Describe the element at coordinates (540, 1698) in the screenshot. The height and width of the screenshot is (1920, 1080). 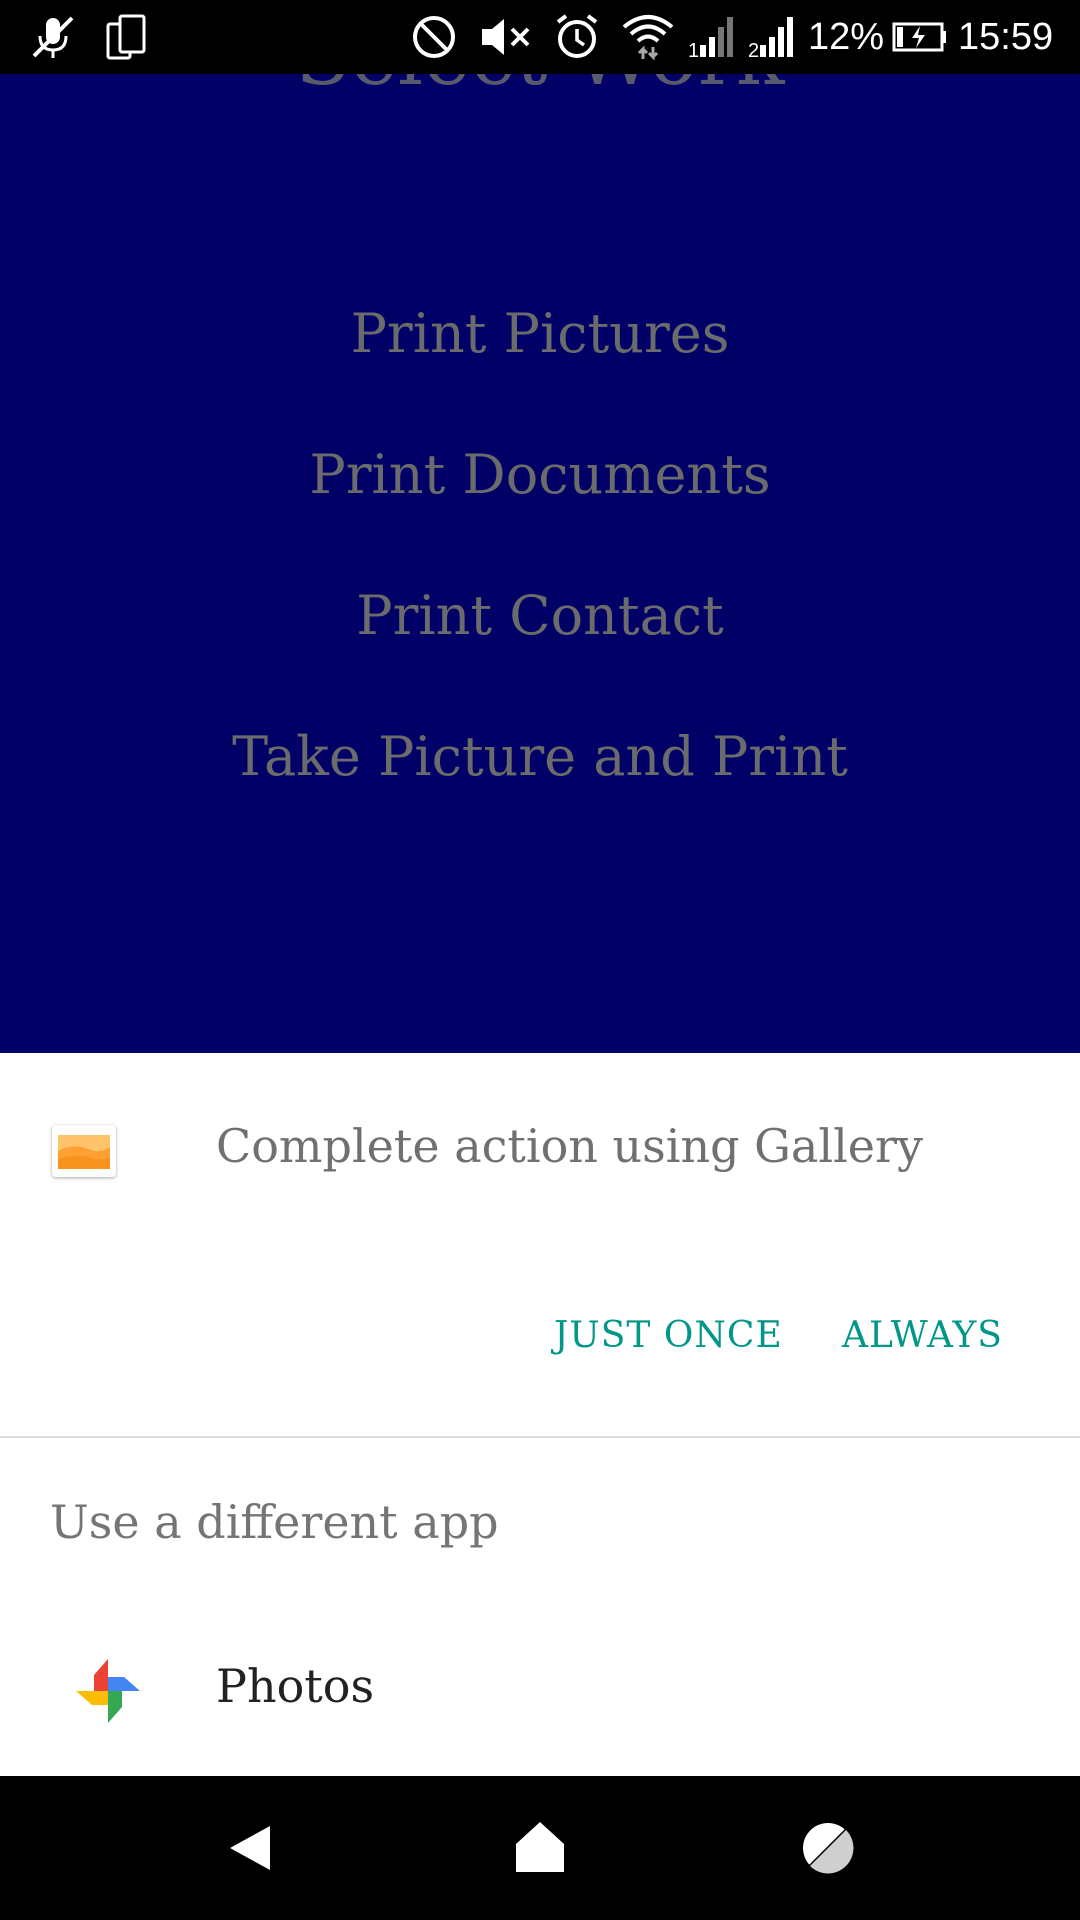
I see `app-option-photos: Photos` at that location.